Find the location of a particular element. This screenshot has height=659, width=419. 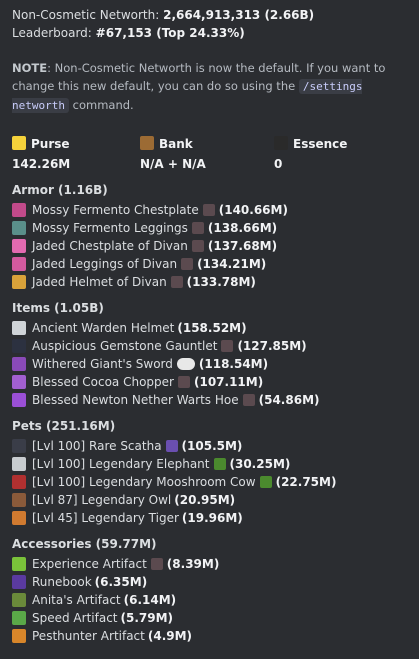

list-item: [Lvl 45] Legendary Tiger (19.96M) is located at coordinates (212, 518).